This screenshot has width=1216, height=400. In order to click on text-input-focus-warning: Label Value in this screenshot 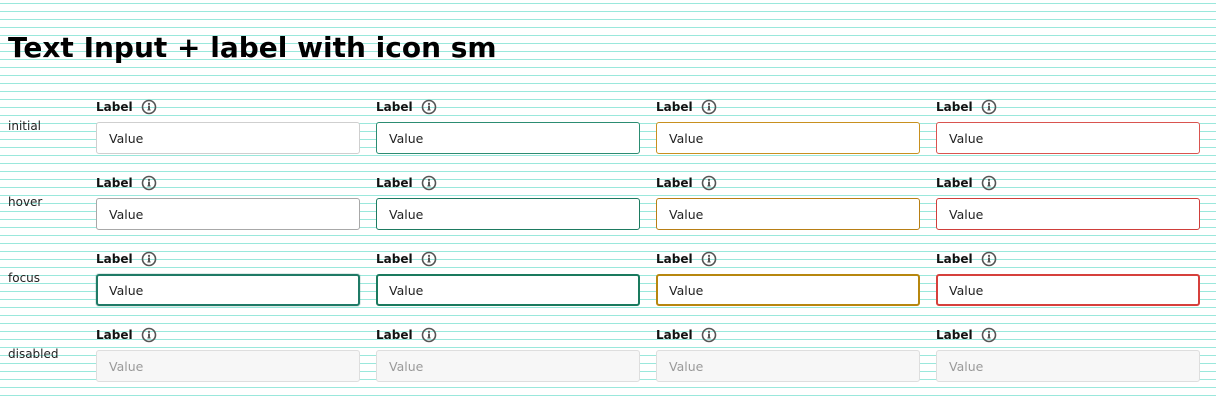, I will do `click(788, 281)`.